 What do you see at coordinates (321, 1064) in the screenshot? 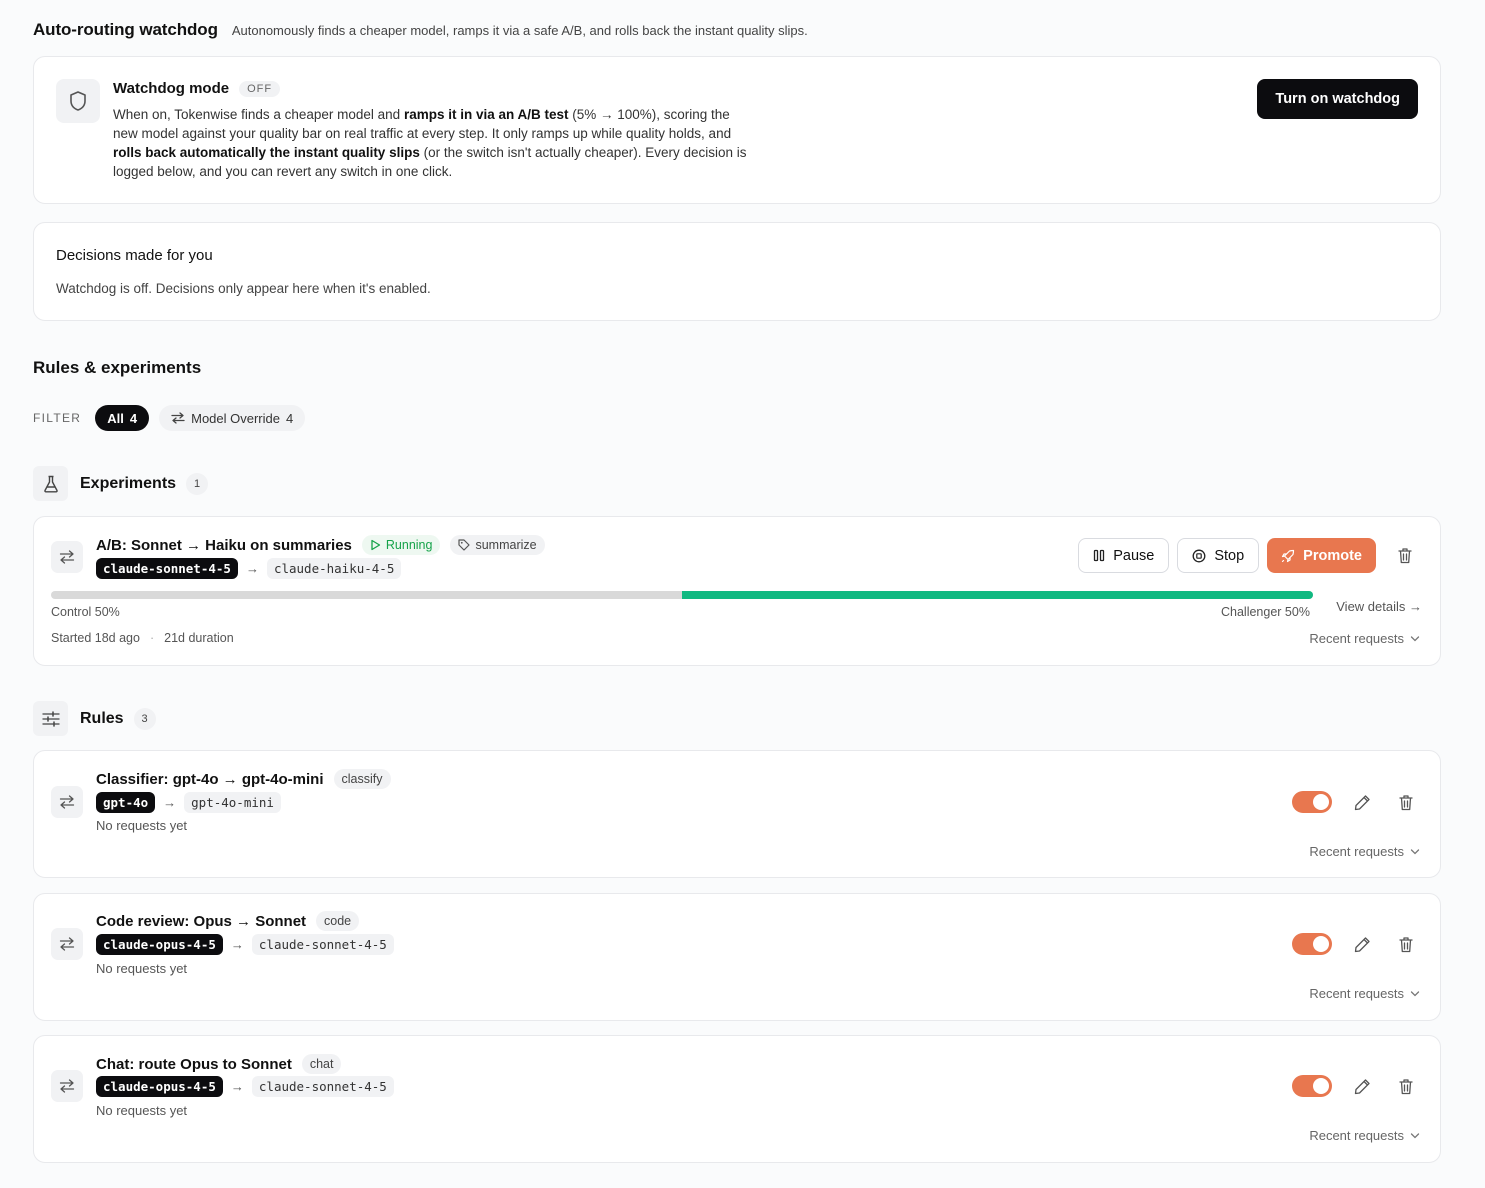
I see `rule-tag: chat` at bounding box center [321, 1064].